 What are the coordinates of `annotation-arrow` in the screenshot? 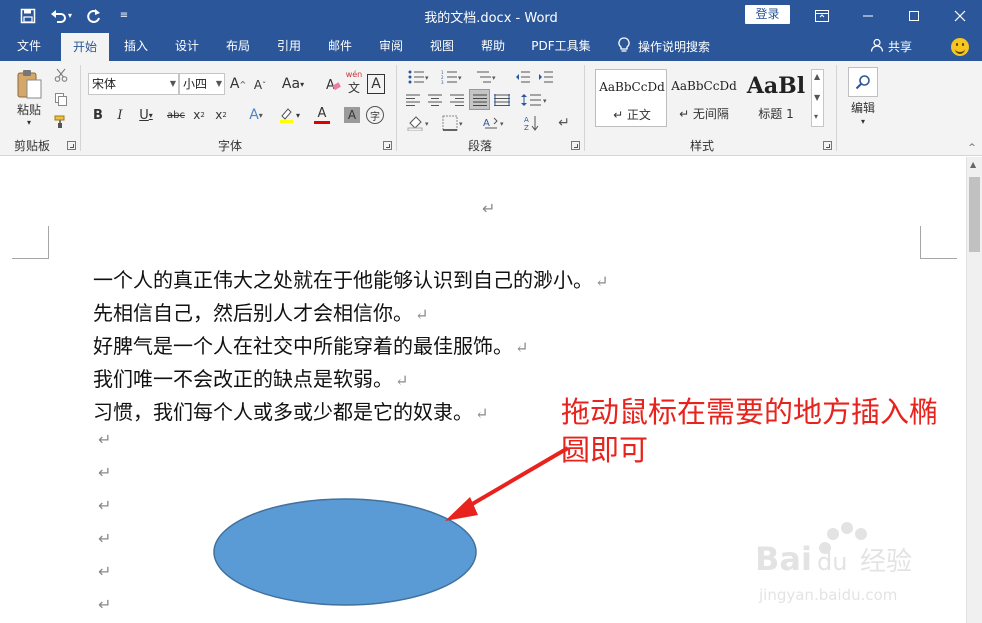 It's located at (507, 483).